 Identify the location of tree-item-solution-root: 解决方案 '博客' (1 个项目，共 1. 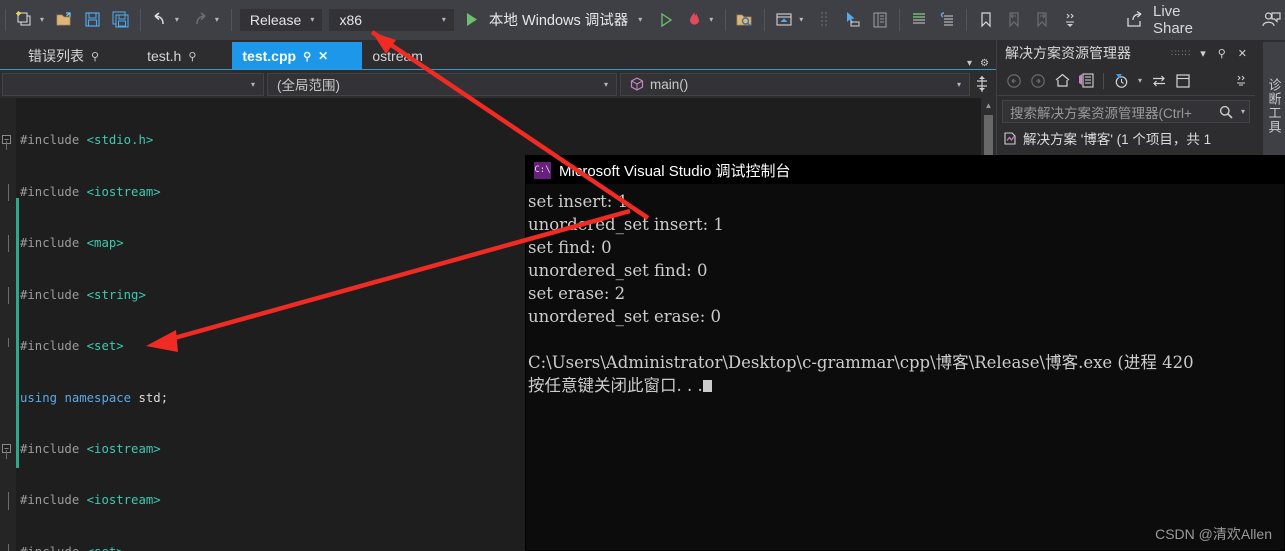
(1129, 138).